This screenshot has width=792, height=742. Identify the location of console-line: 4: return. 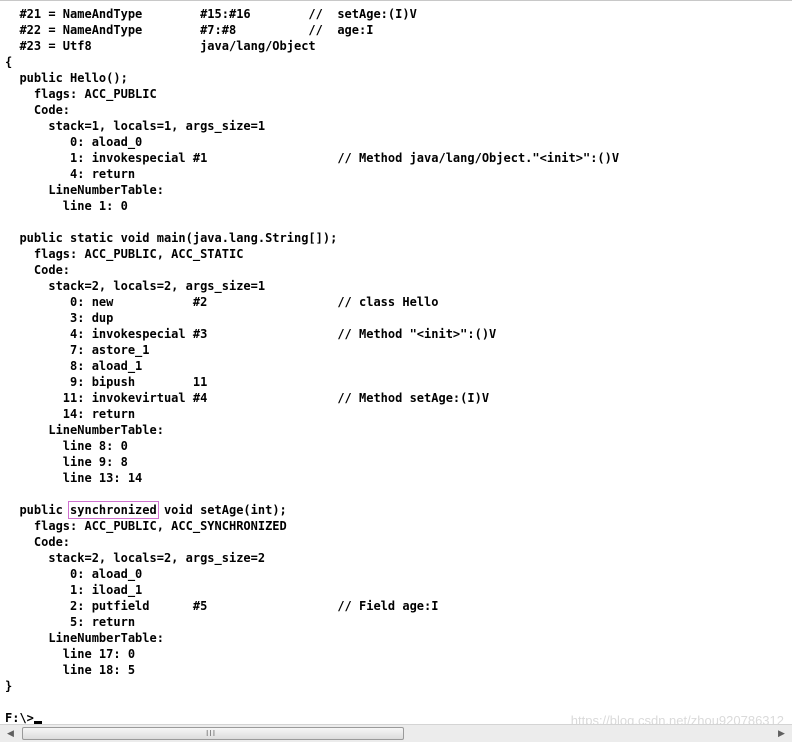
(70, 174).